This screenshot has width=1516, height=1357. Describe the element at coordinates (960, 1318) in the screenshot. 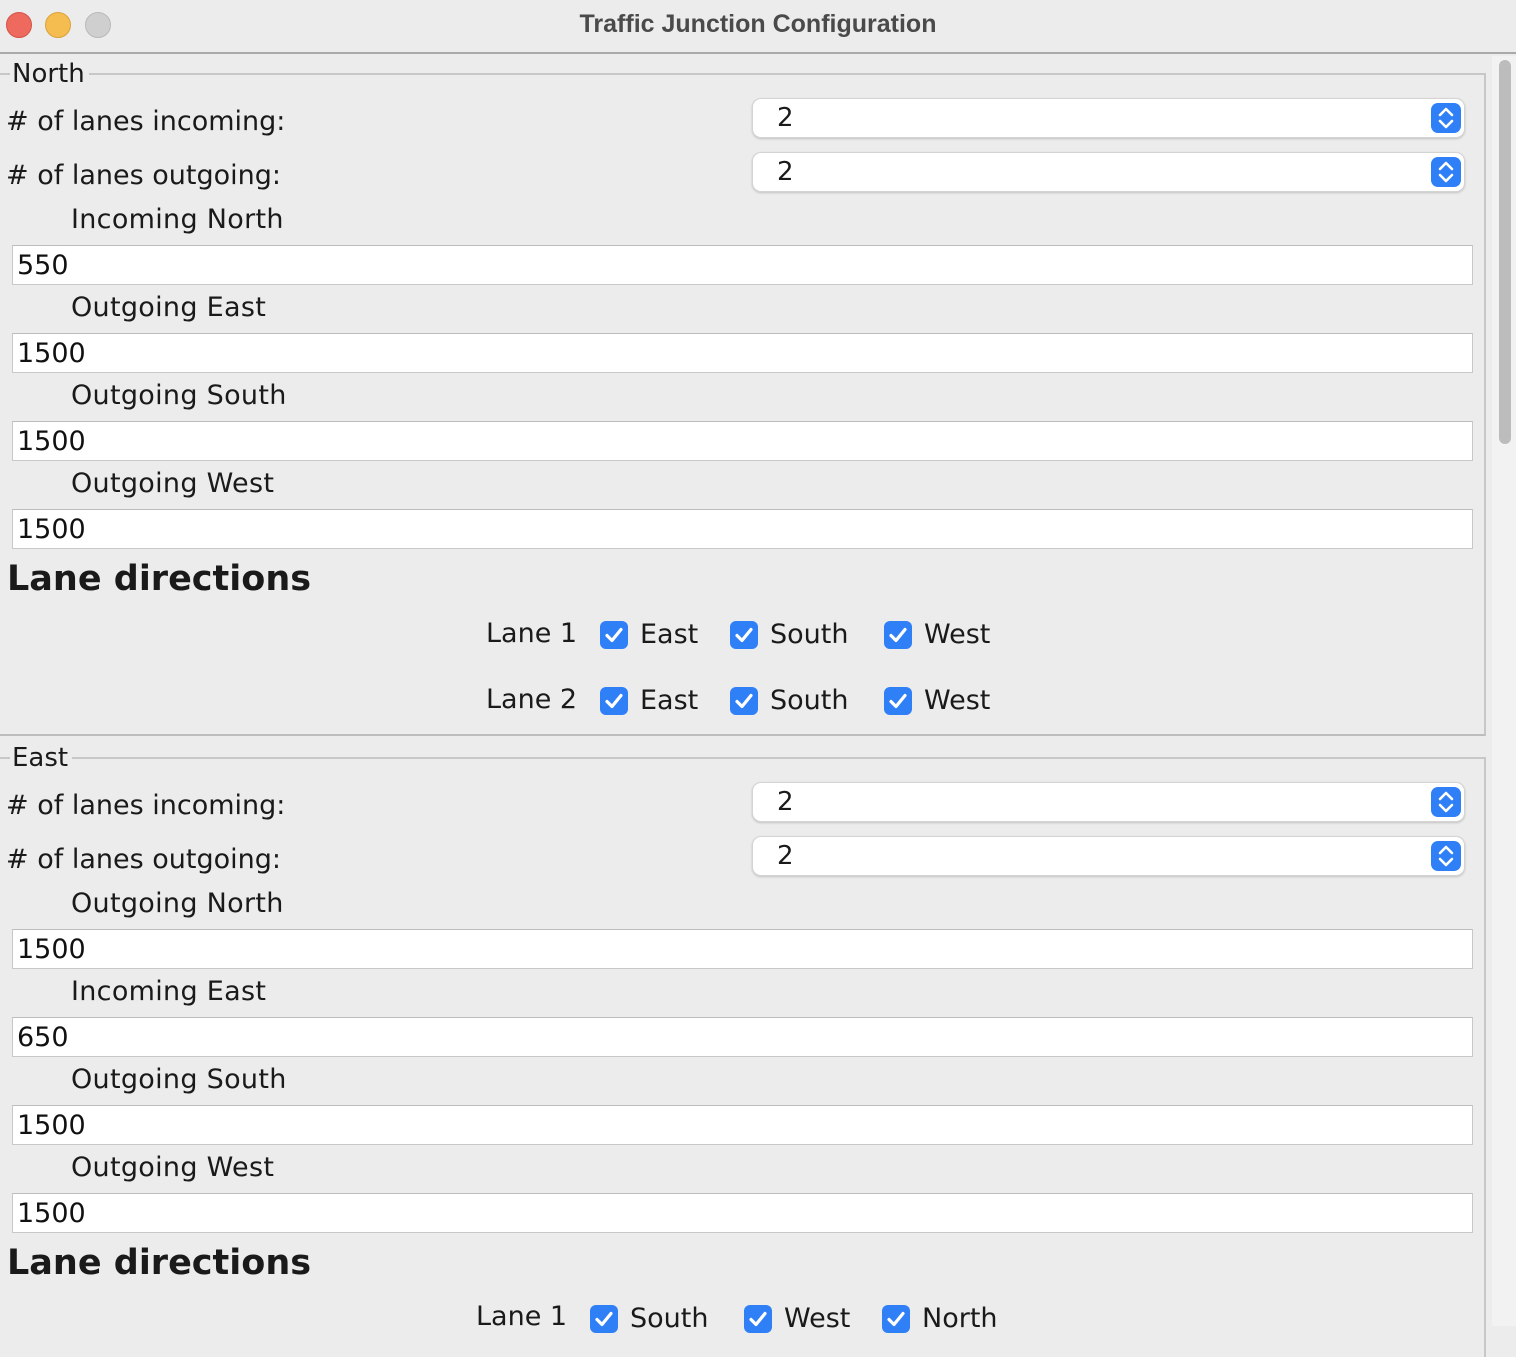

I see `checkbox-label: North` at that location.